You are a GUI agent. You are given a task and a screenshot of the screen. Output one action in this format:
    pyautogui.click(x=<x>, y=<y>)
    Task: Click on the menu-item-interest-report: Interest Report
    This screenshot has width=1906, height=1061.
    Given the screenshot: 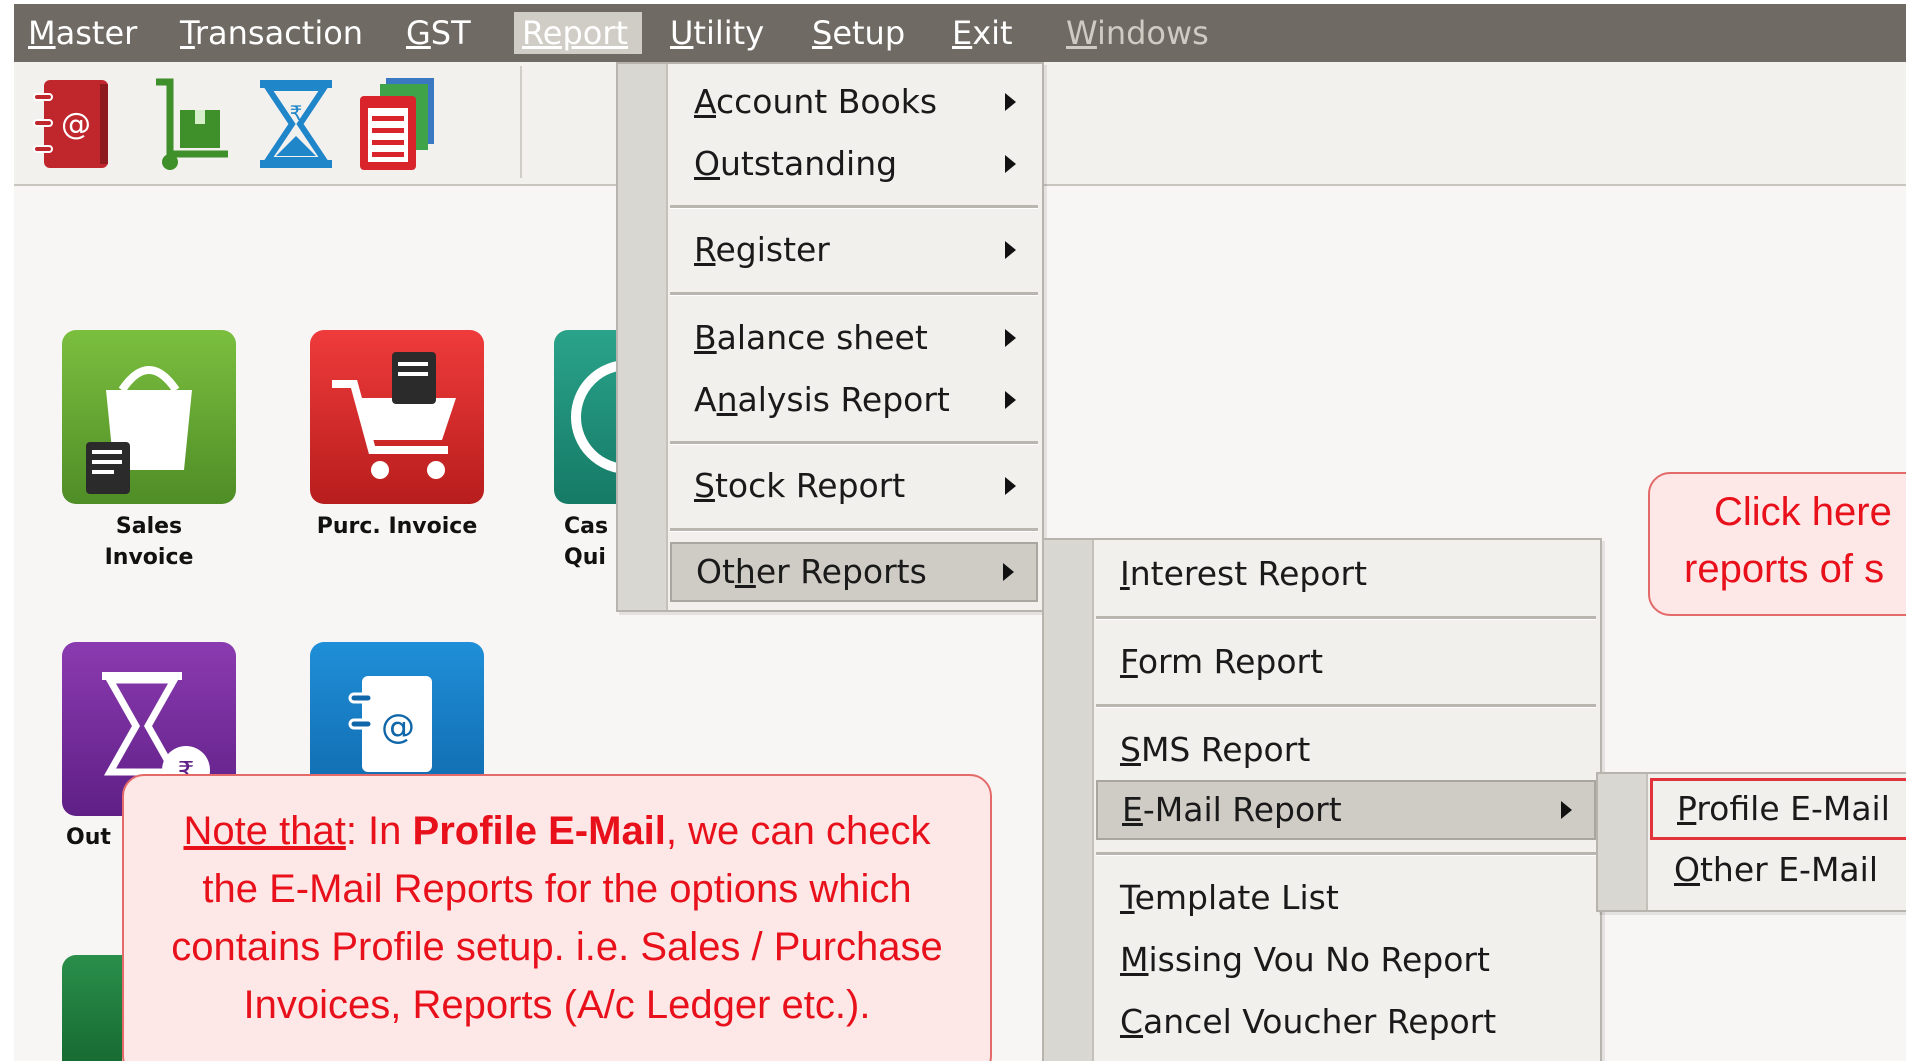 What is the action you would take?
    pyautogui.click(x=1346, y=574)
    